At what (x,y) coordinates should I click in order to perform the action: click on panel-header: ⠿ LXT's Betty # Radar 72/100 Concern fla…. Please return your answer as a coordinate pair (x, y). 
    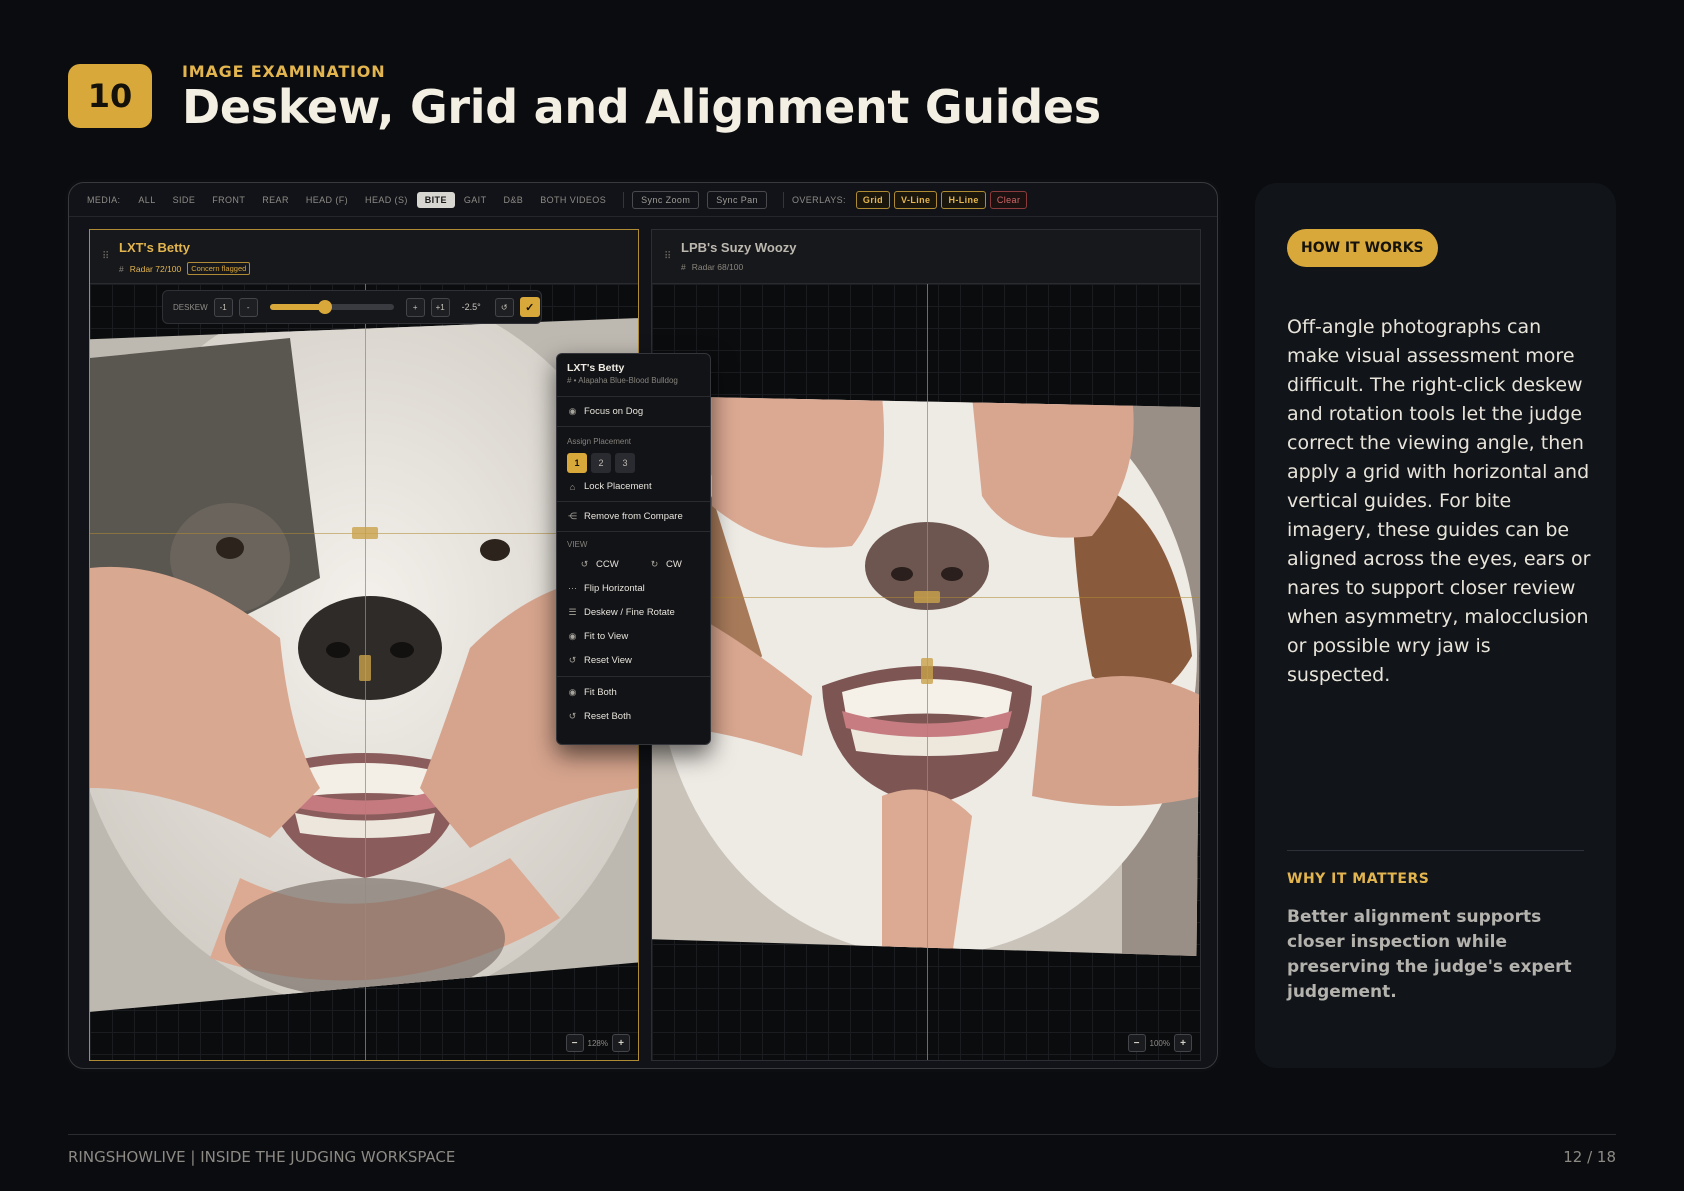
    Looking at the image, I should click on (364, 257).